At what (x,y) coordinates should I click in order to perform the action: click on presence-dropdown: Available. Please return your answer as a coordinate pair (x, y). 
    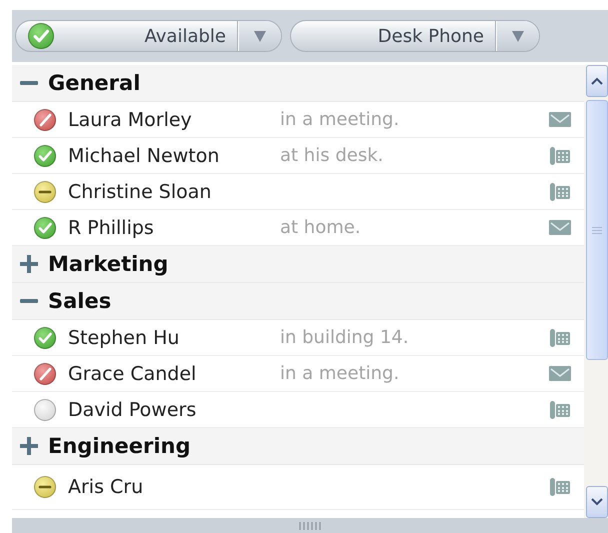
    Looking at the image, I should click on (148, 36).